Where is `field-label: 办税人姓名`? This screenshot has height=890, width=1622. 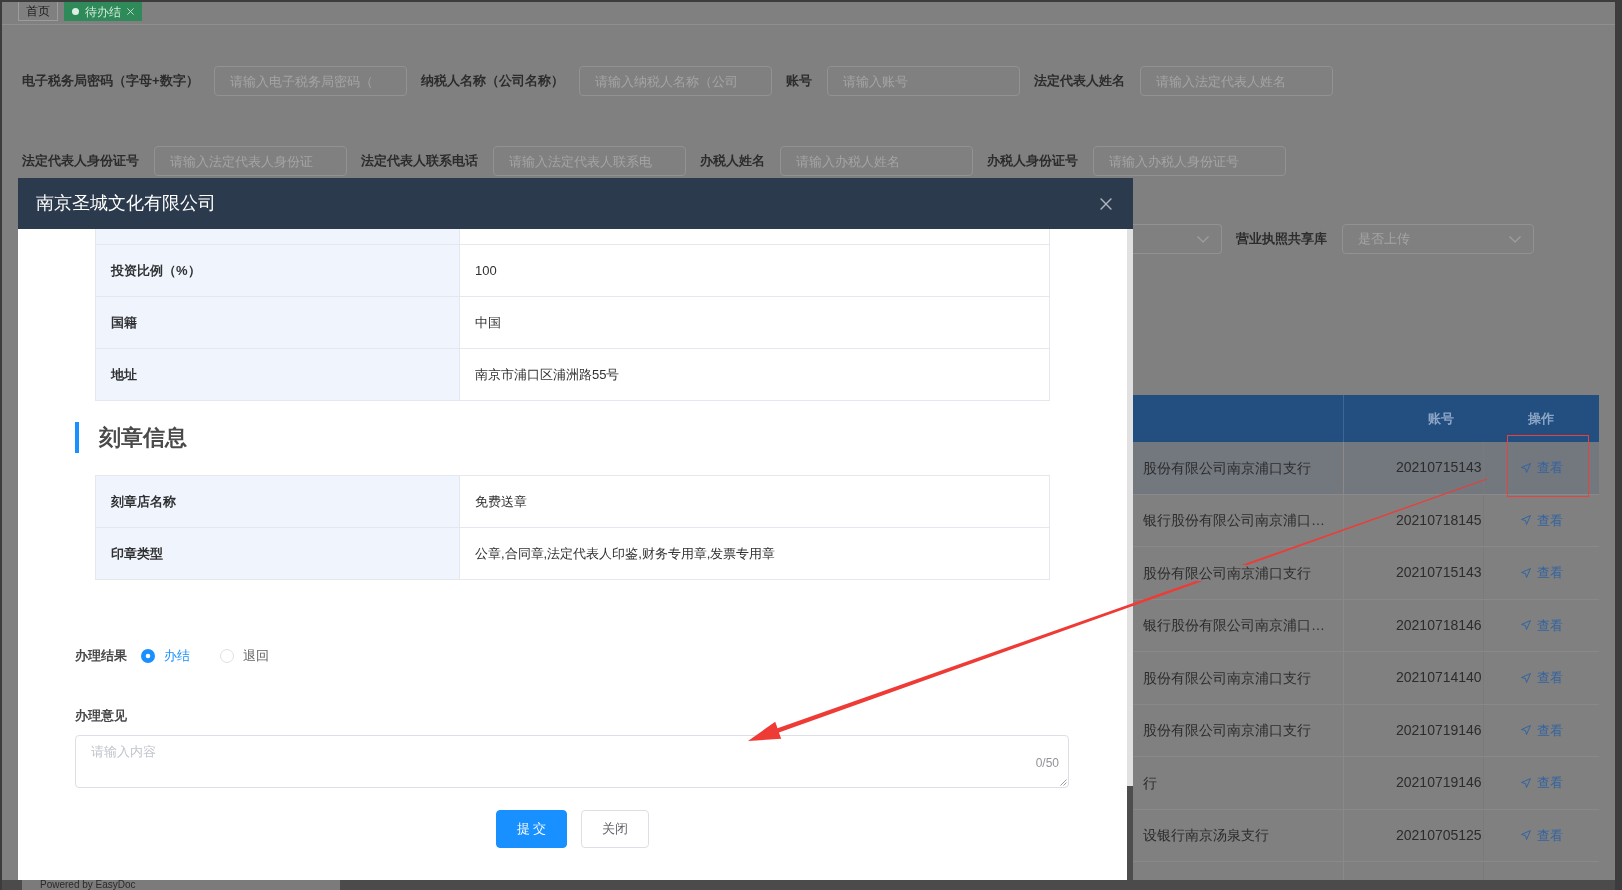
field-label: 办税人姓名 is located at coordinates (732, 161).